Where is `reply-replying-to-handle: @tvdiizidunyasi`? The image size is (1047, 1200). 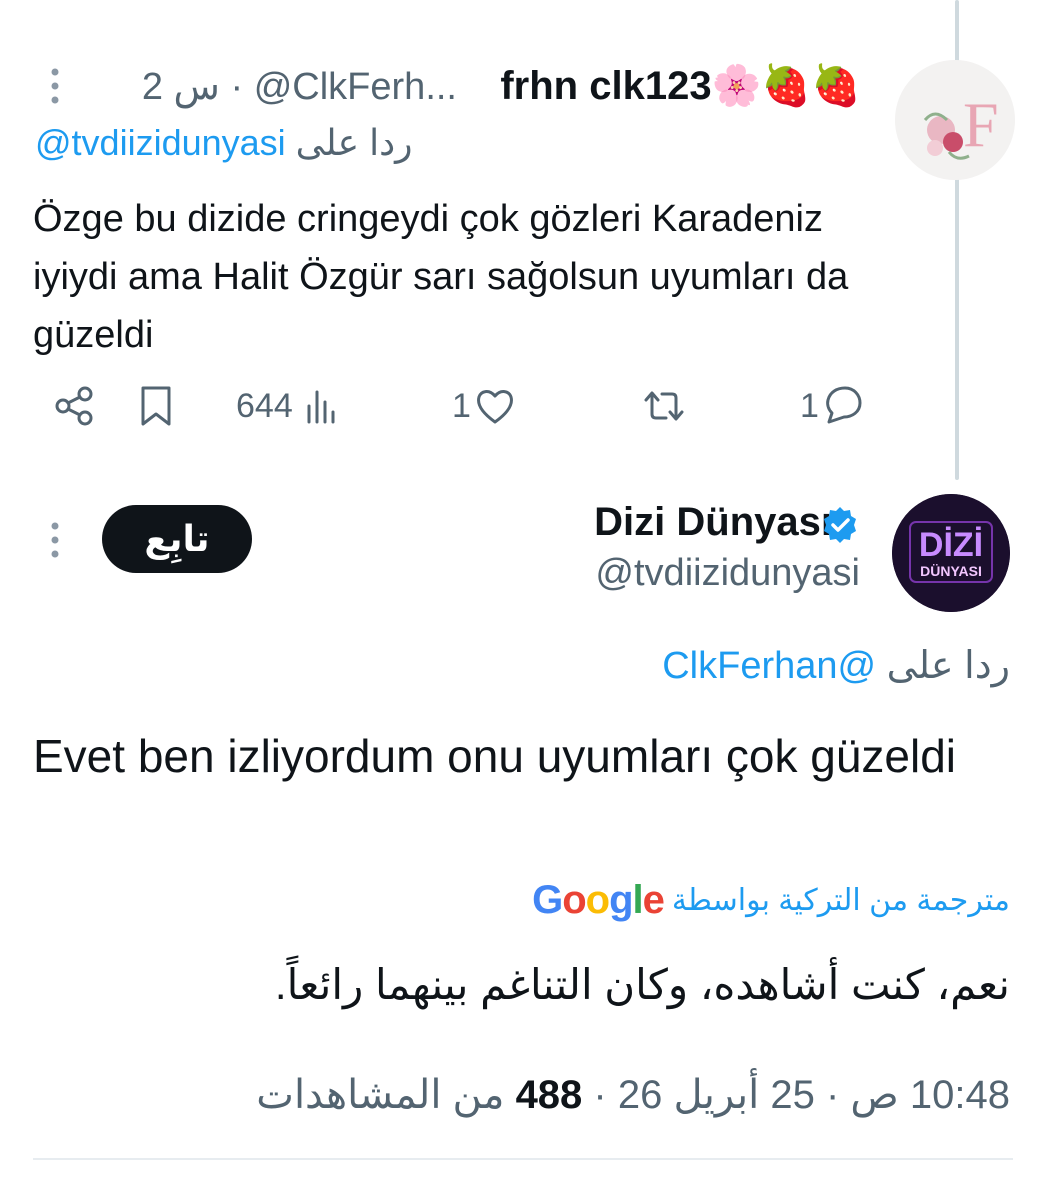
reply-replying-to-handle: @tvdiizidunyasi is located at coordinates (160, 142).